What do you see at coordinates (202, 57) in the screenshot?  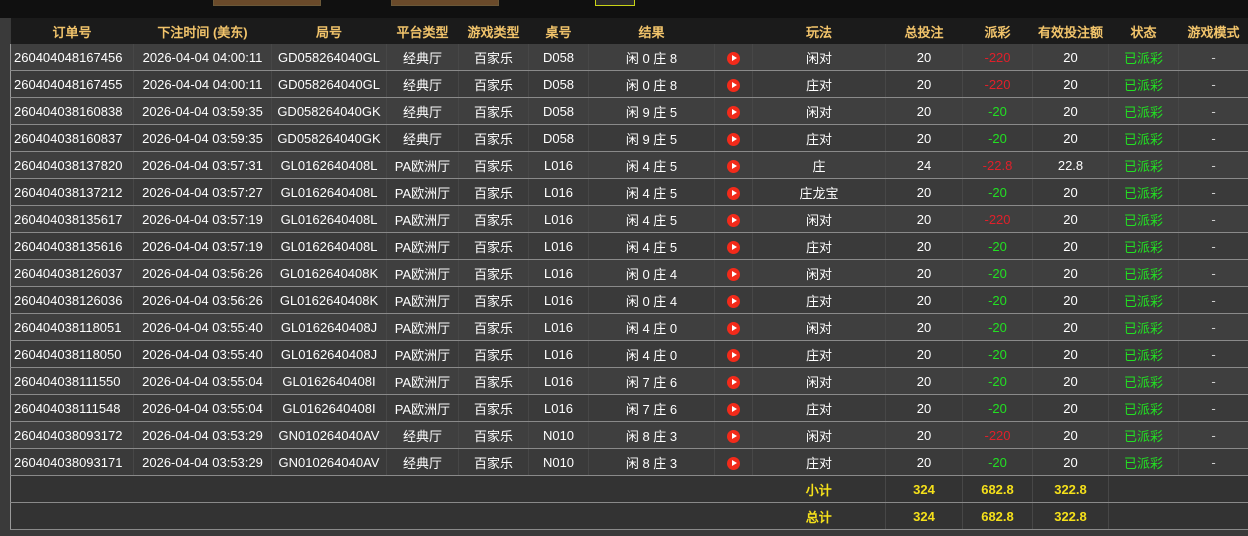 I see `bet-time-cell: 2026-04-04 04:00:11` at bounding box center [202, 57].